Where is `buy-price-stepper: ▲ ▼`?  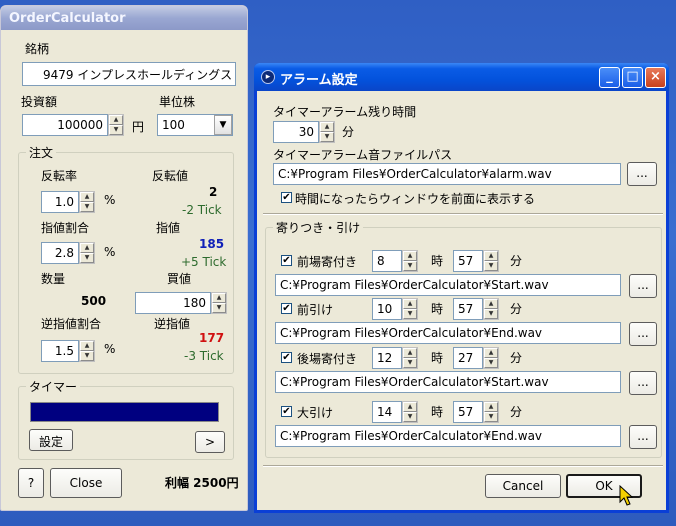
buy-price-stepper: ▲ ▼ is located at coordinates (219, 303).